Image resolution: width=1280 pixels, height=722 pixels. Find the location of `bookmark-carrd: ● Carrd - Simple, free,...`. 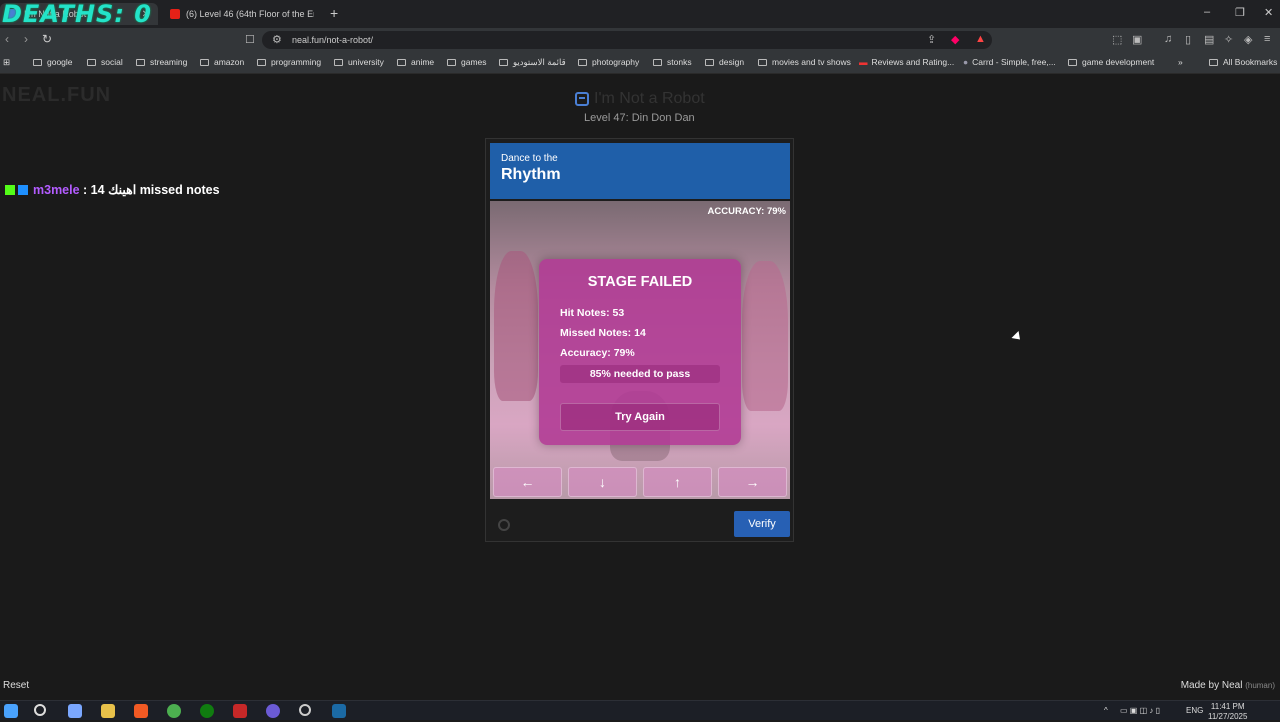

bookmark-carrd: ● Carrd - Simple, free,... is located at coordinates (1009, 62).